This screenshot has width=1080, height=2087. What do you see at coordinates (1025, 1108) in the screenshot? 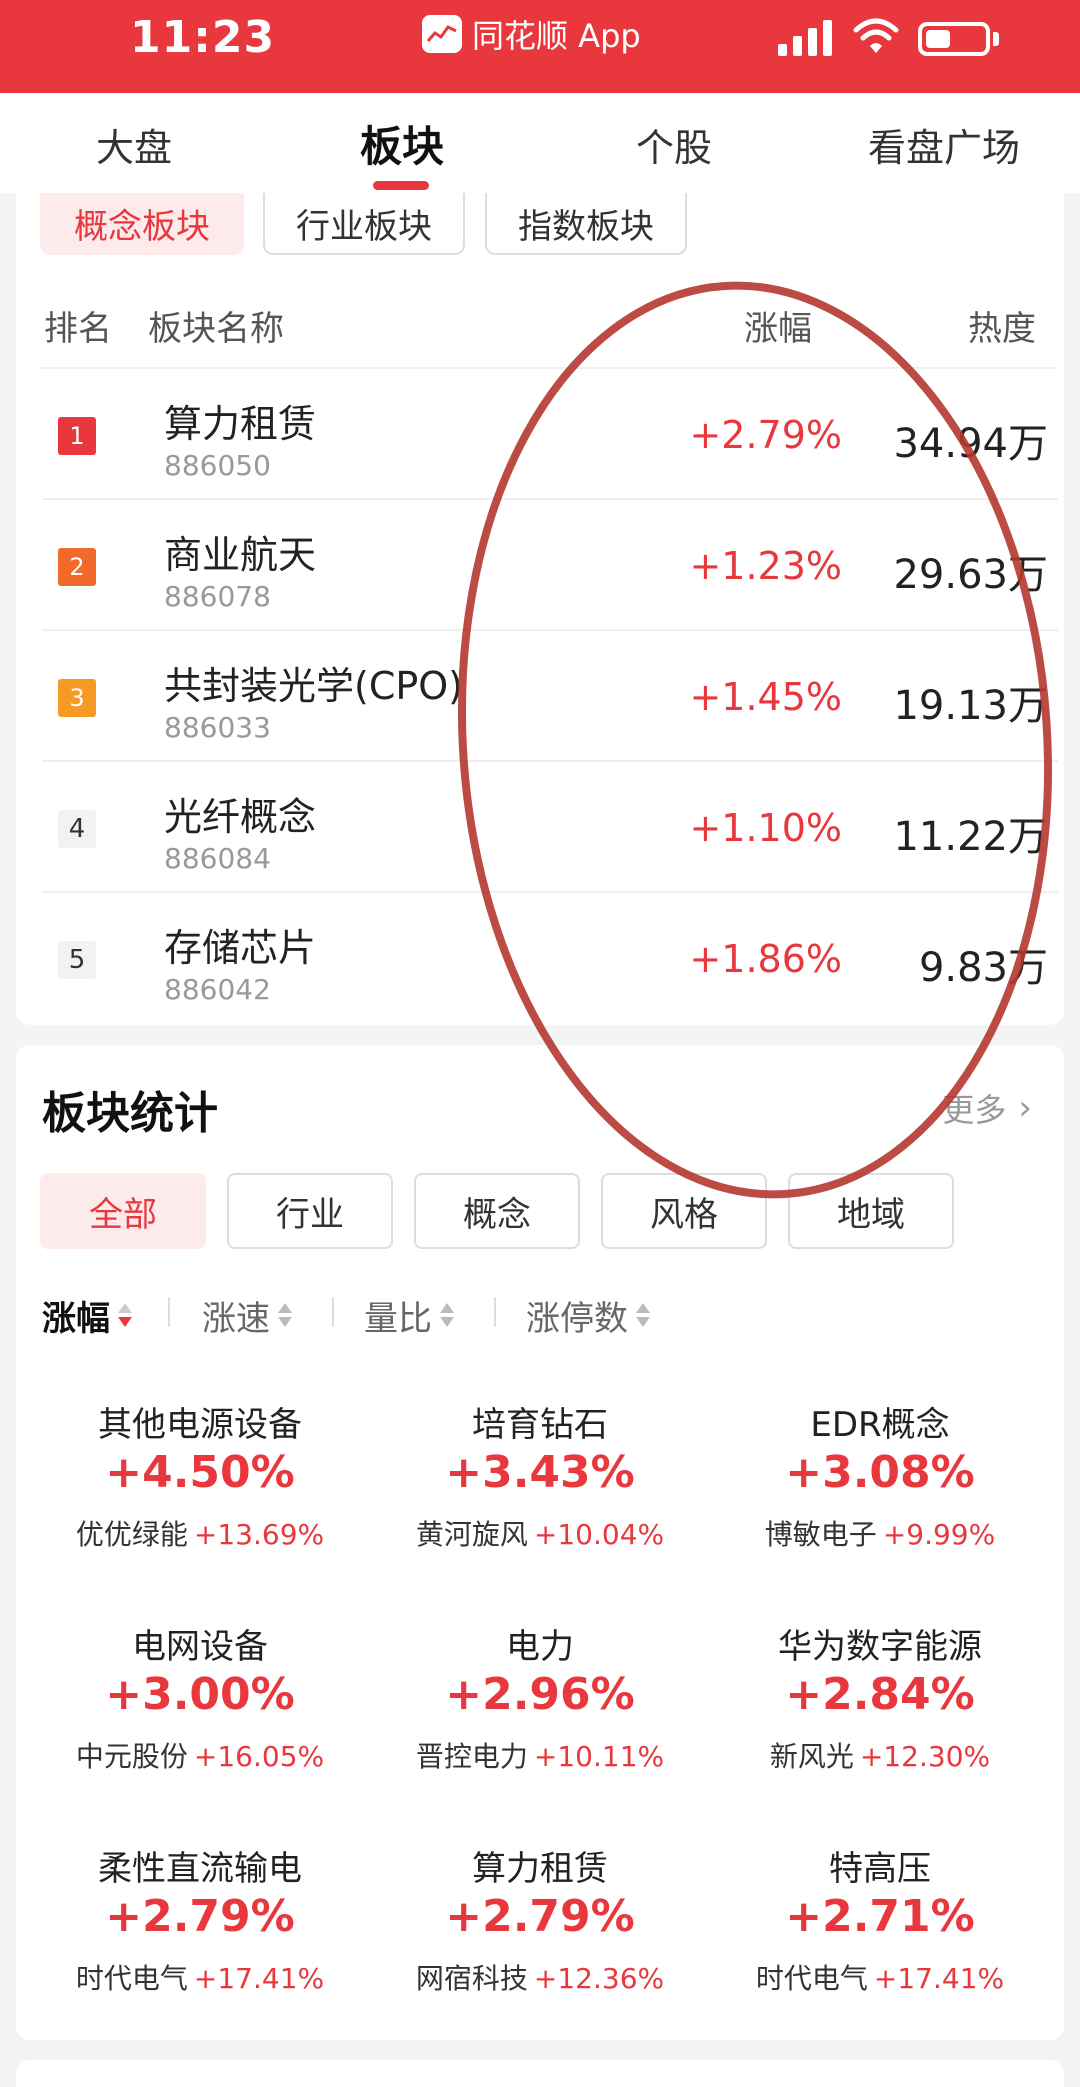
I see `chevron-right-icon: ›` at bounding box center [1025, 1108].